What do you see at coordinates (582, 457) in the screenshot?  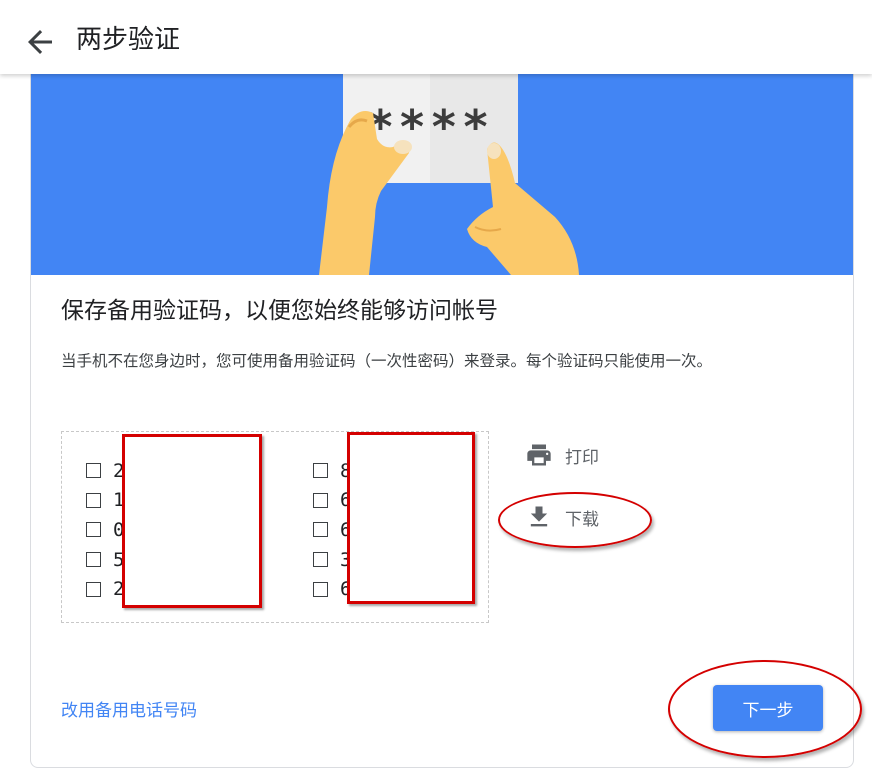 I see `print-label: 打印` at bounding box center [582, 457].